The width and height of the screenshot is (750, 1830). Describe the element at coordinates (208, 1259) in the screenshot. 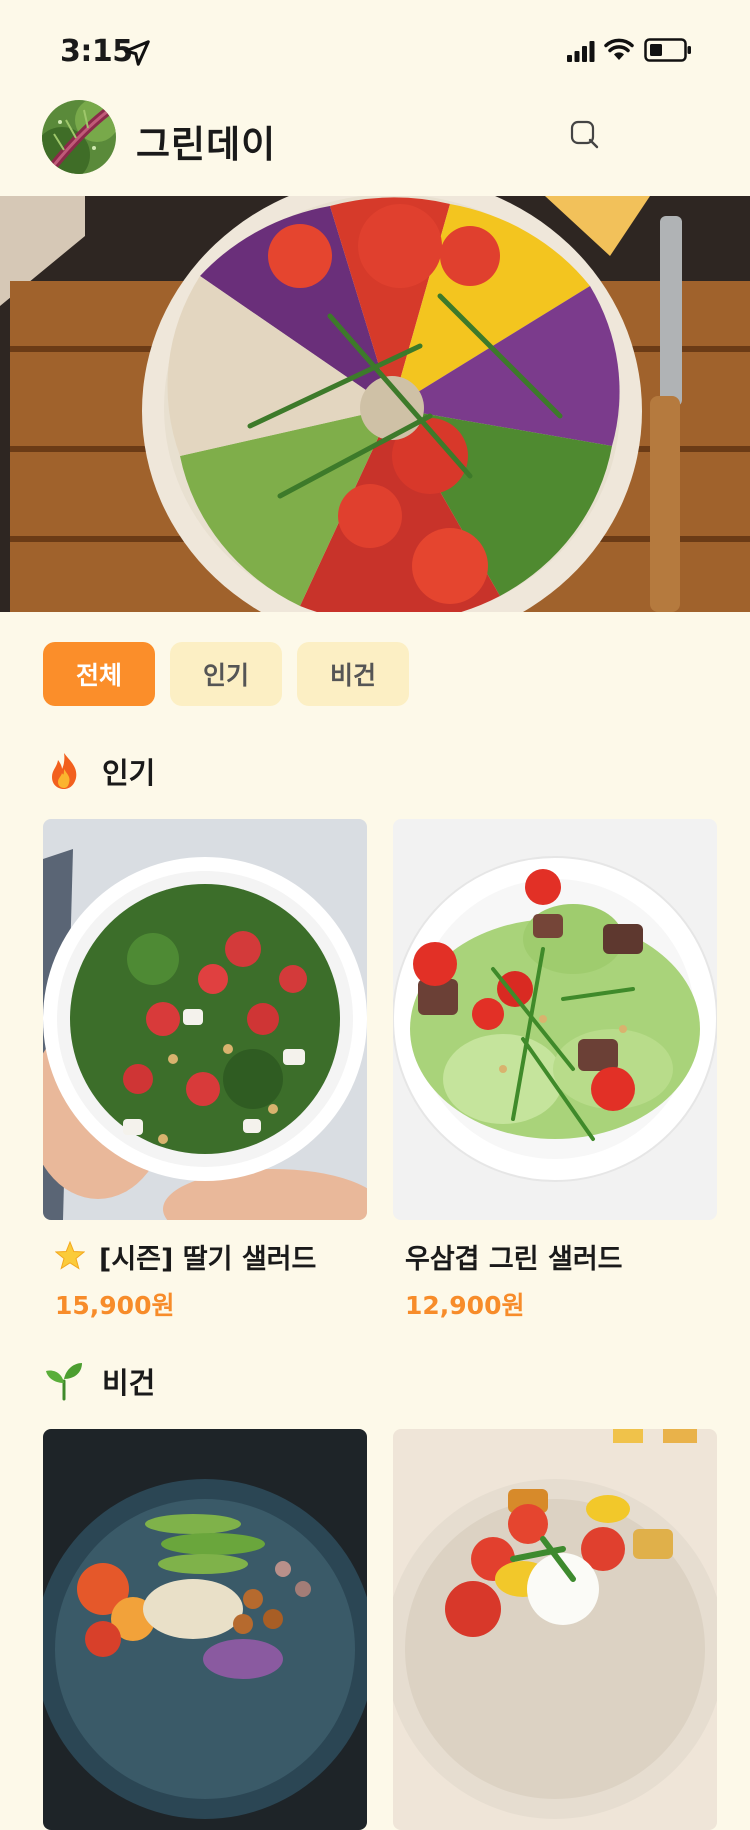

I see `product-name: [시즌] 딸기 샐러드` at that location.